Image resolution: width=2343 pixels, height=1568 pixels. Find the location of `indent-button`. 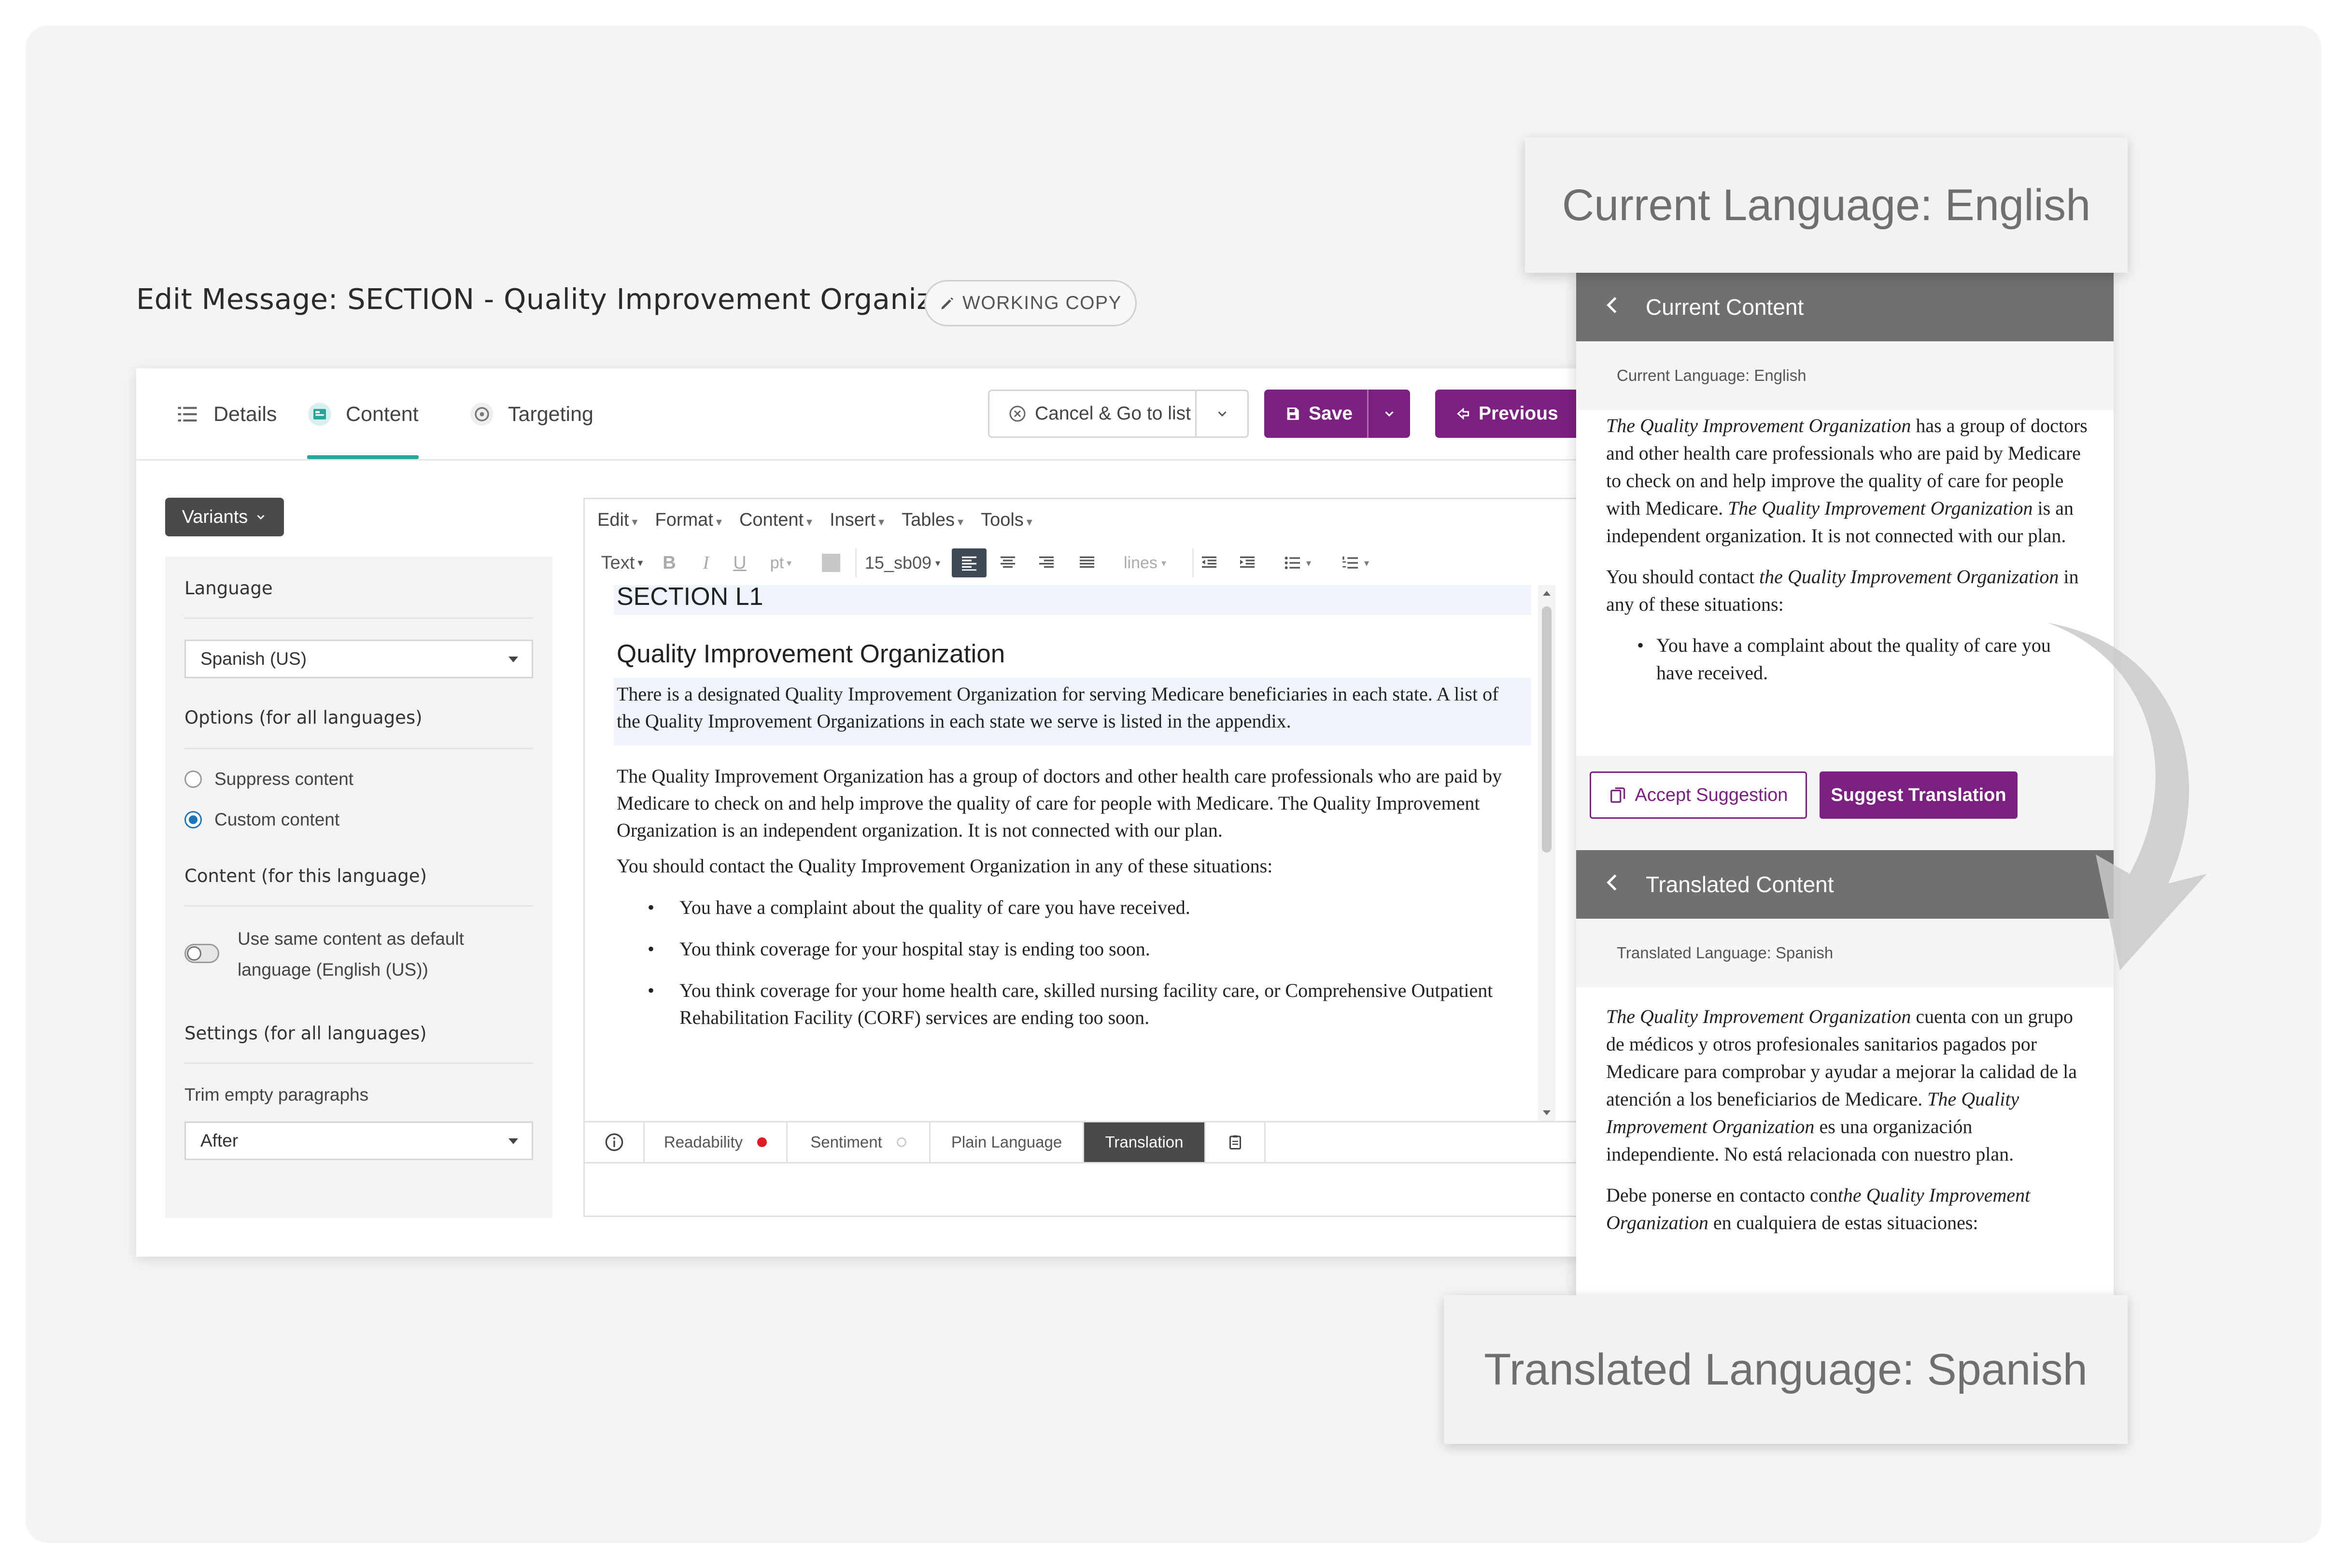

indent-button is located at coordinates (1247, 563).